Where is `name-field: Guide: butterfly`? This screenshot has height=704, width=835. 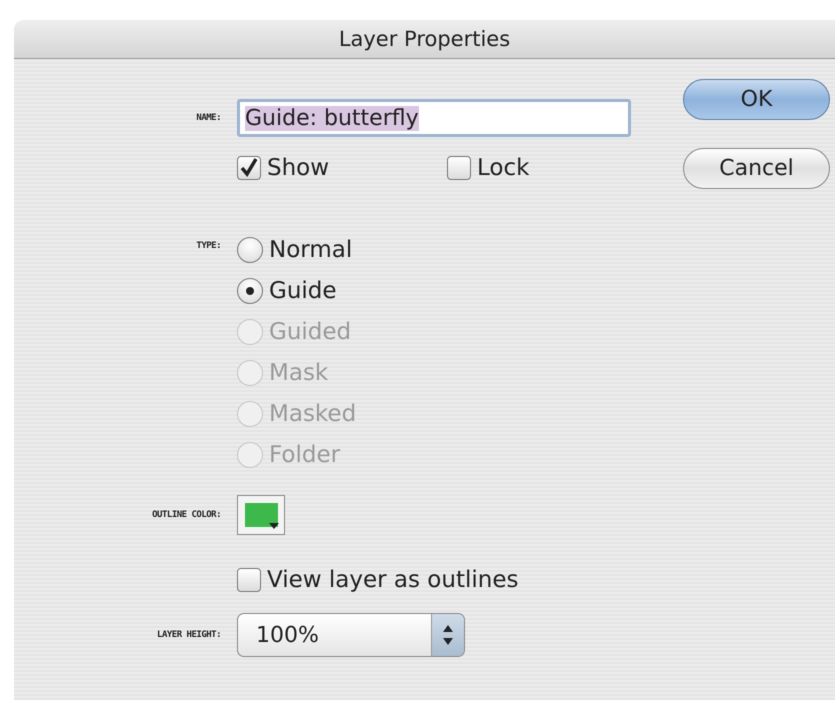
name-field: Guide: butterfly is located at coordinates (434, 118).